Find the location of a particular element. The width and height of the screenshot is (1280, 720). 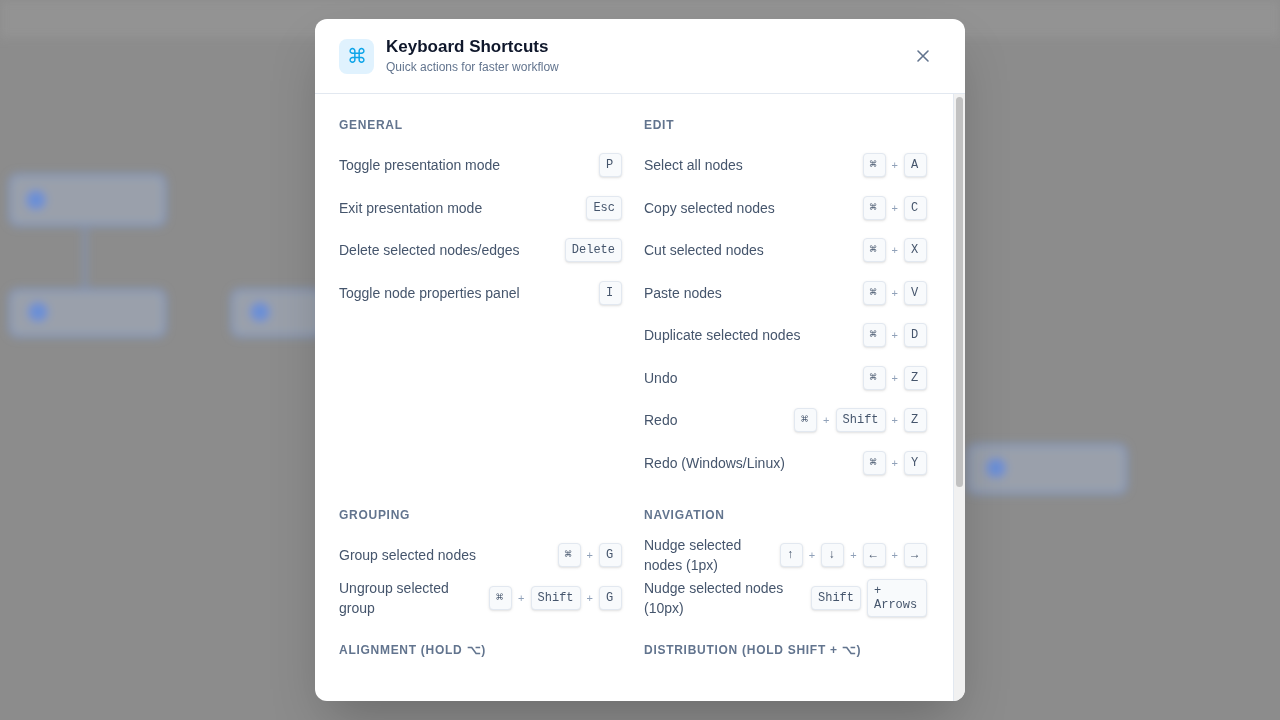

shortcut-label: Paste nodes is located at coordinates (683, 293).